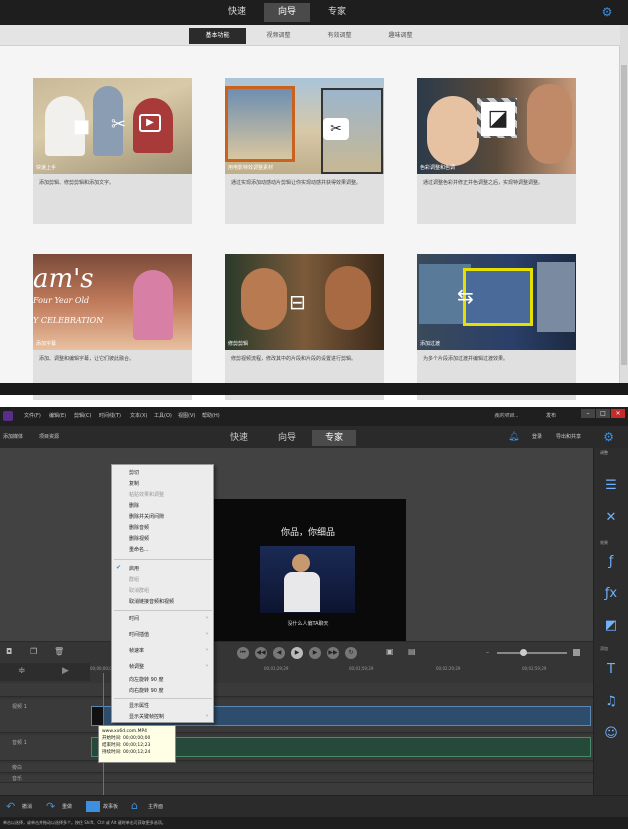 This screenshot has width=628, height=829. What do you see at coordinates (297, 653) in the screenshot?
I see `play-icon: ▶` at bounding box center [297, 653].